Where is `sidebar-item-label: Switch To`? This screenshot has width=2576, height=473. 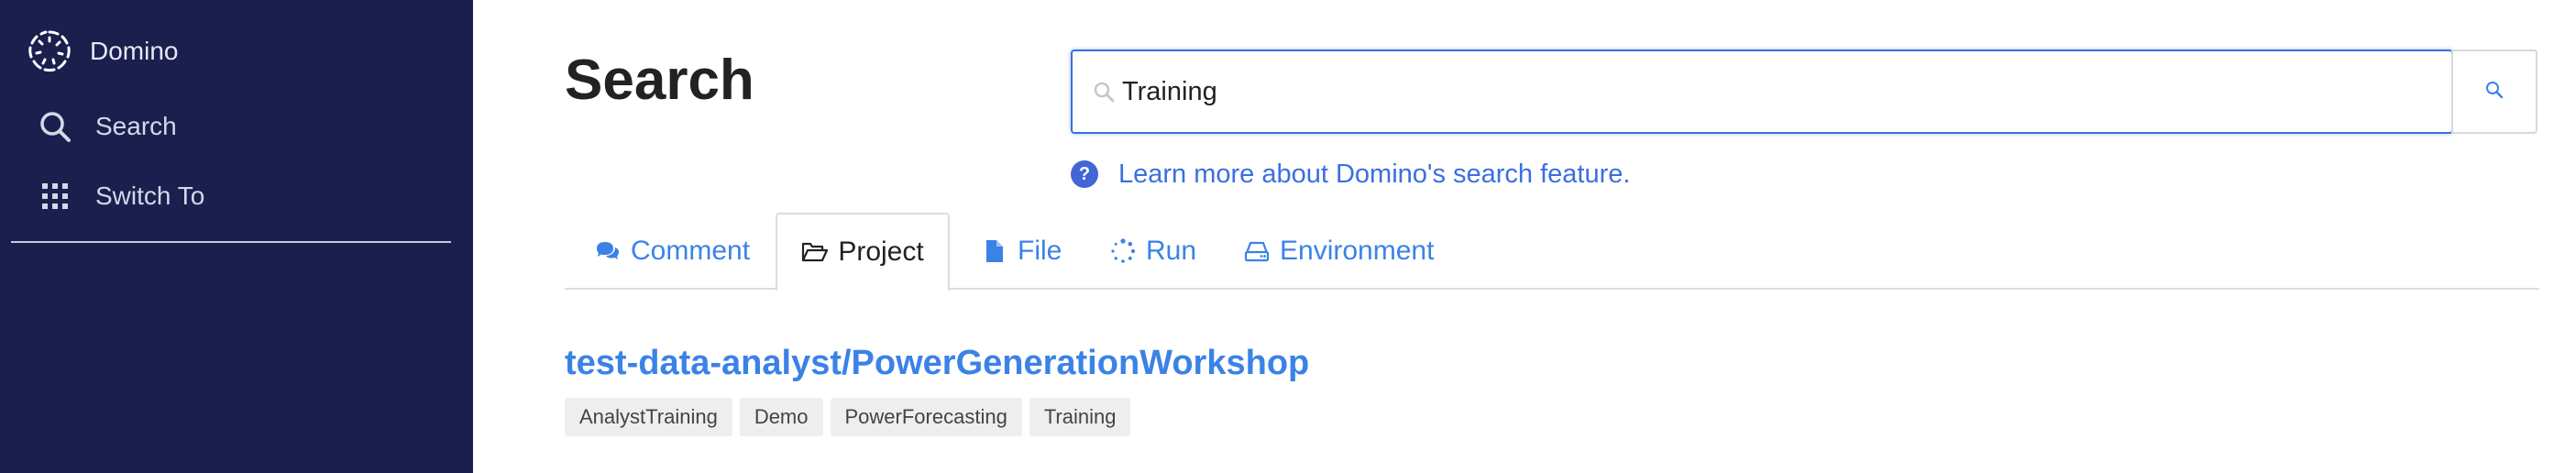
sidebar-item-label: Switch To is located at coordinates (150, 196).